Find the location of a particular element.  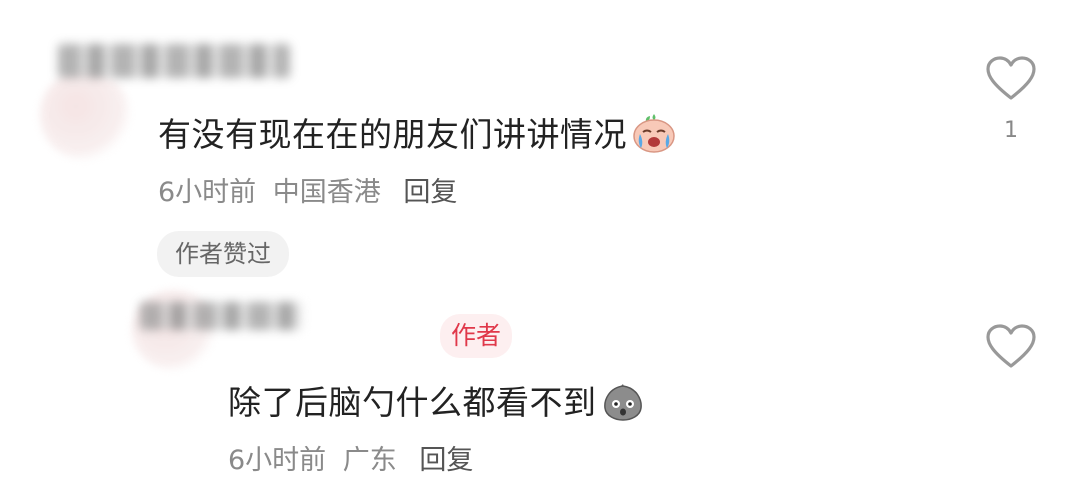

comment-text-content: 有没有现在在的朋友们讲讲情况 is located at coordinates (392, 134).